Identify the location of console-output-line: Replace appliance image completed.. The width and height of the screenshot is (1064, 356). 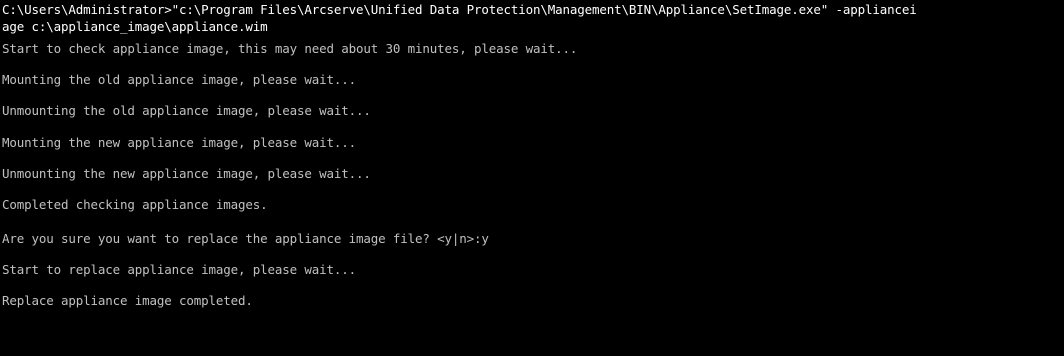
(127, 300).